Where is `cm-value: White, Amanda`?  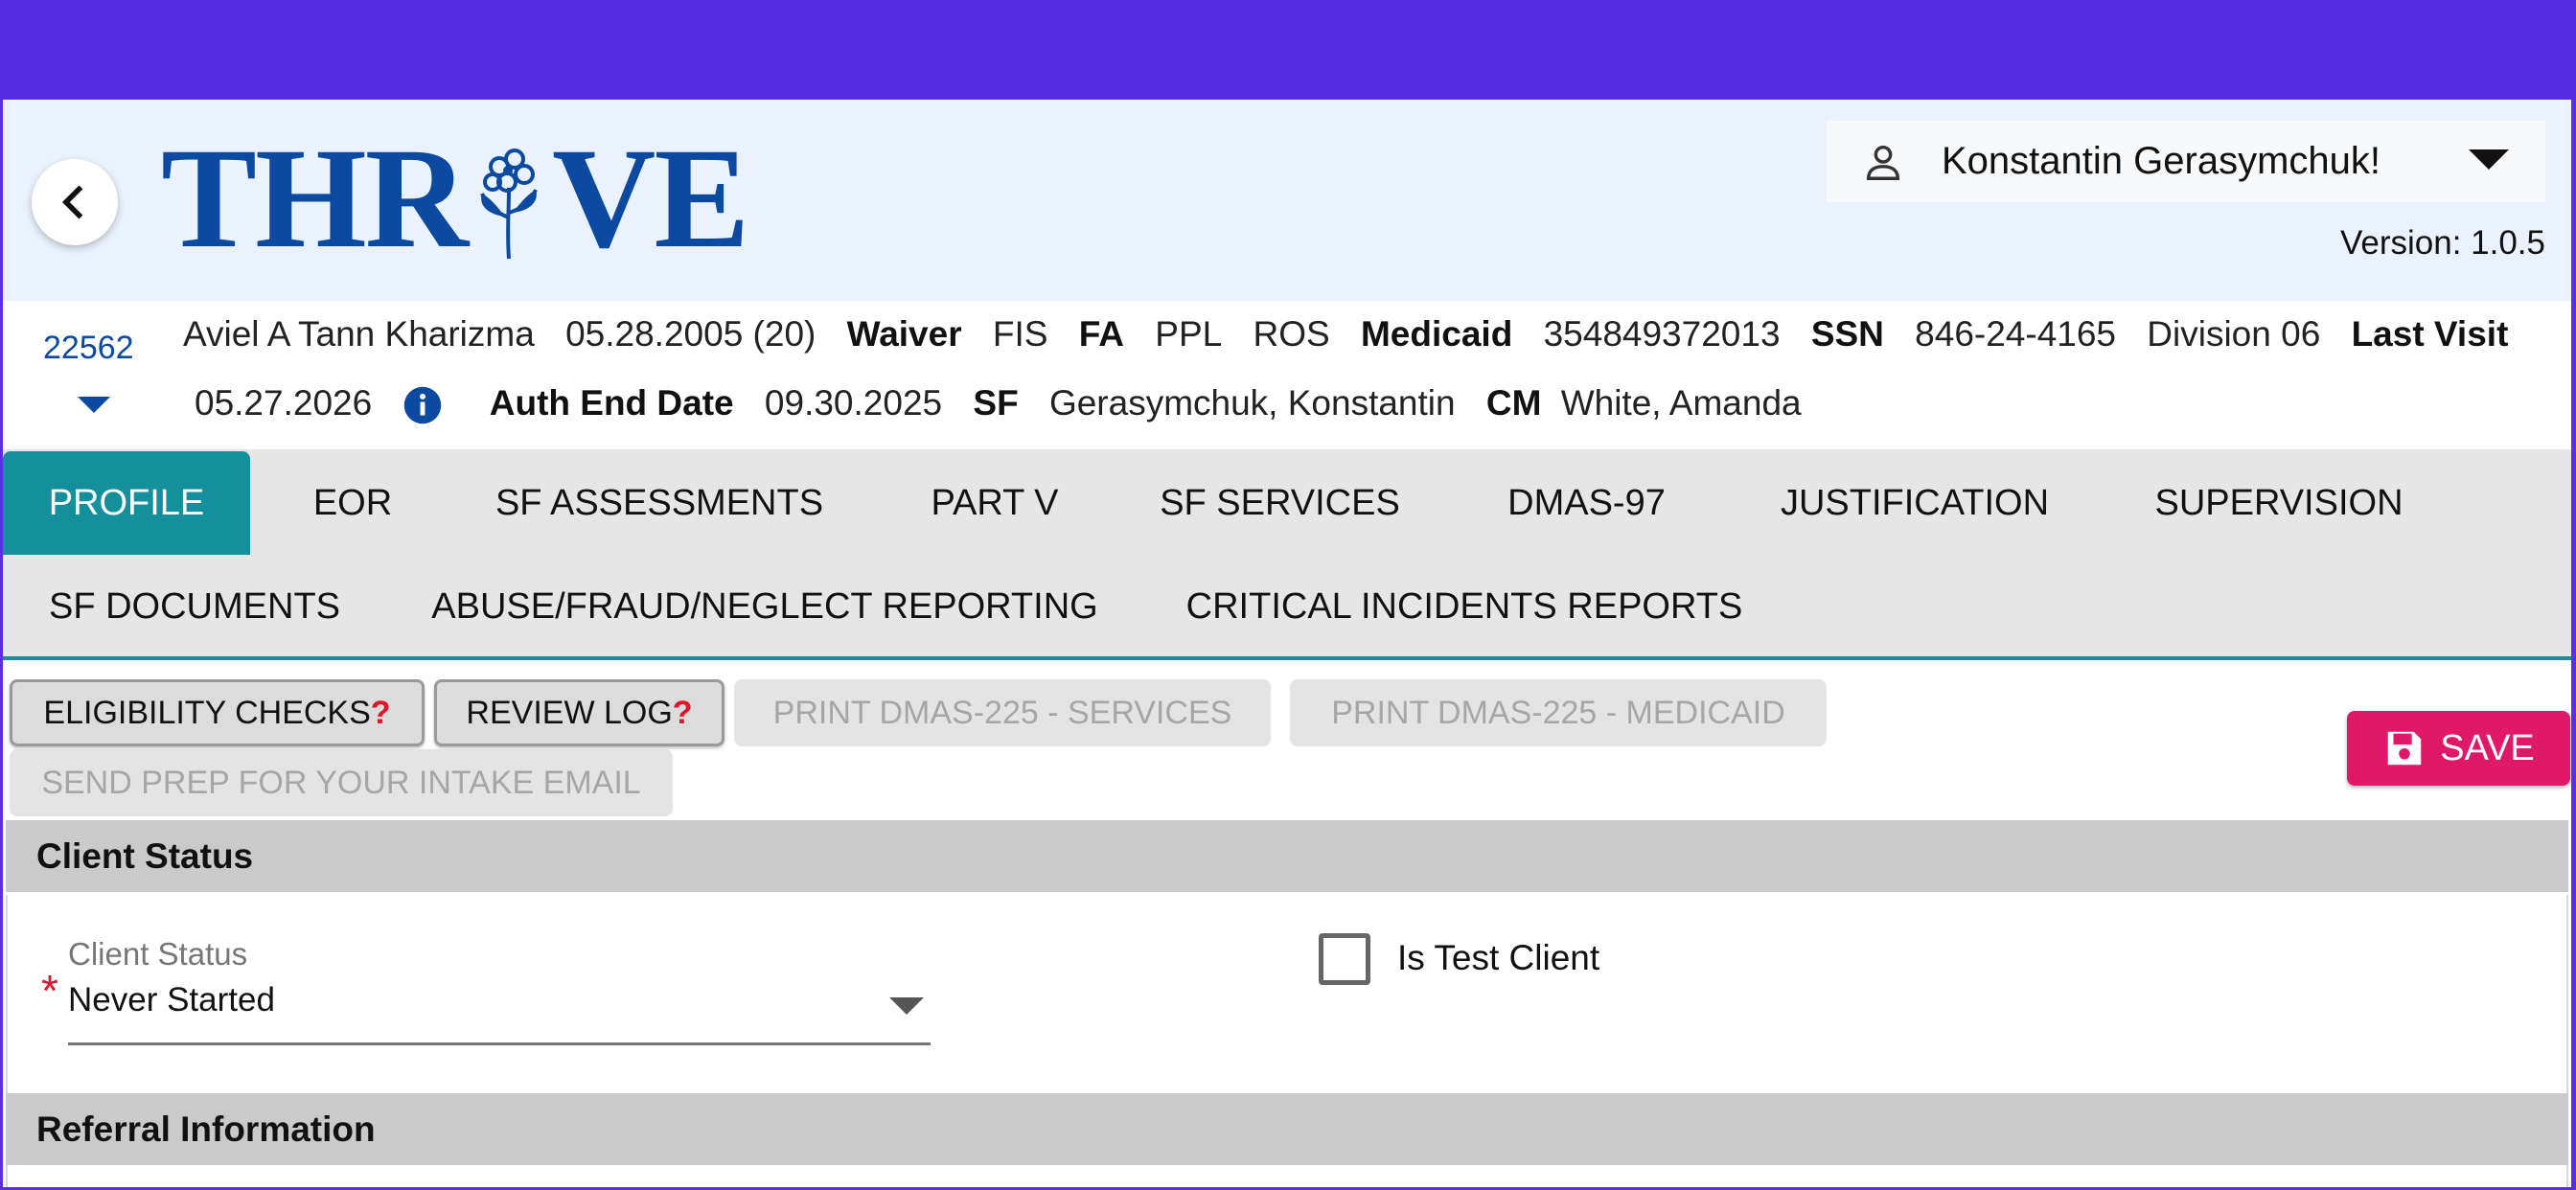
cm-value: White, Amanda is located at coordinates (1681, 403).